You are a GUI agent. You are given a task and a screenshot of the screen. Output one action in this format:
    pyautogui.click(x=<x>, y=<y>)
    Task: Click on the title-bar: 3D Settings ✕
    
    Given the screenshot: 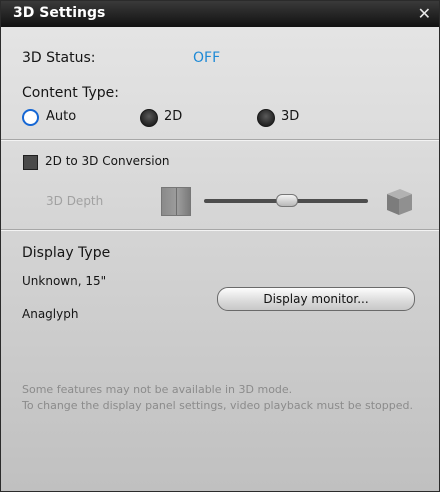 What is the action you would take?
    pyautogui.click(x=220, y=14)
    